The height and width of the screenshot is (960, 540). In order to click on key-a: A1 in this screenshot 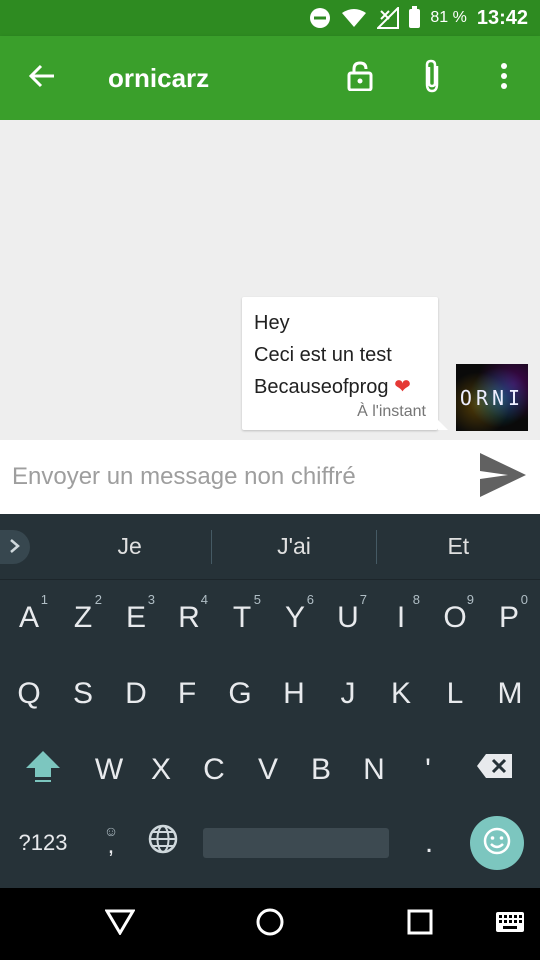, I will do `click(29, 618)`.